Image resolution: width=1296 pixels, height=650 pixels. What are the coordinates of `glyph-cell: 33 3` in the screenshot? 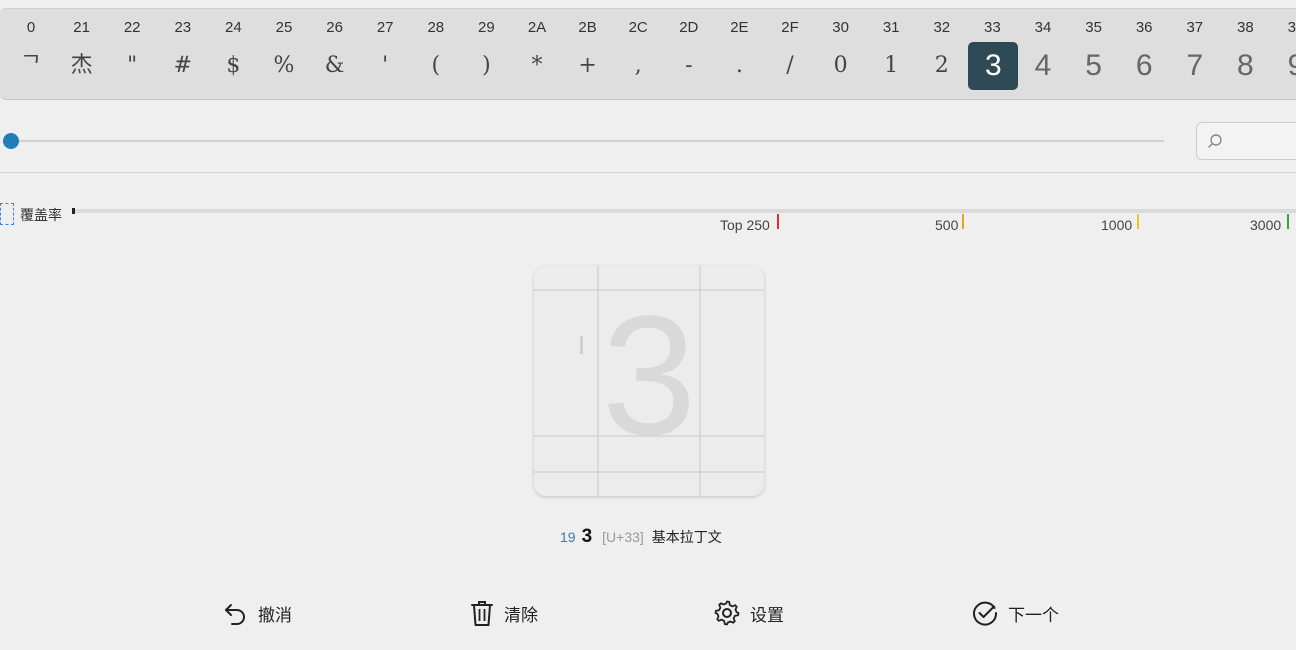 It's located at (993, 54).